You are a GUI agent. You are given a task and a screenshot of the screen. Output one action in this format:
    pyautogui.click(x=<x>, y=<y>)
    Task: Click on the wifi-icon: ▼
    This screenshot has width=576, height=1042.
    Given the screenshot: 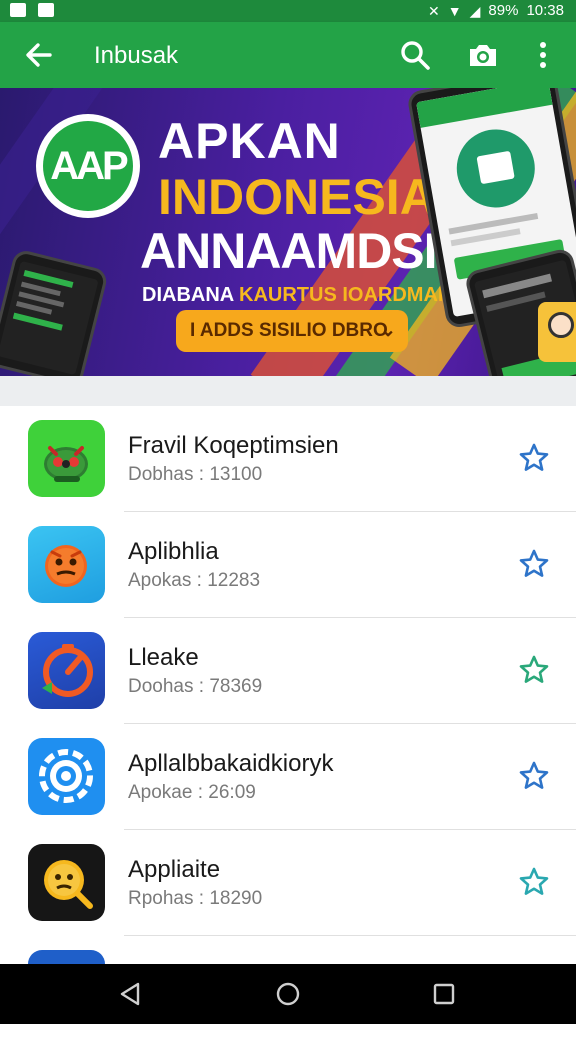 What is the action you would take?
    pyautogui.click(x=454, y=10)
    